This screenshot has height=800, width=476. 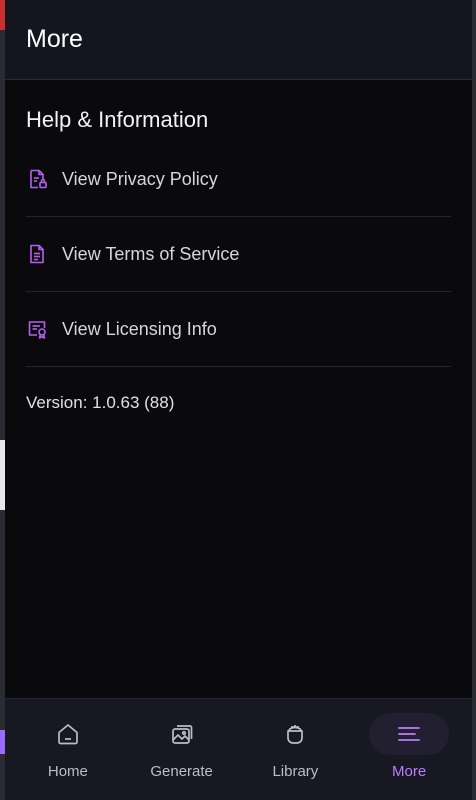 I want to click on background-window-edge, so click(x=474, y=400).